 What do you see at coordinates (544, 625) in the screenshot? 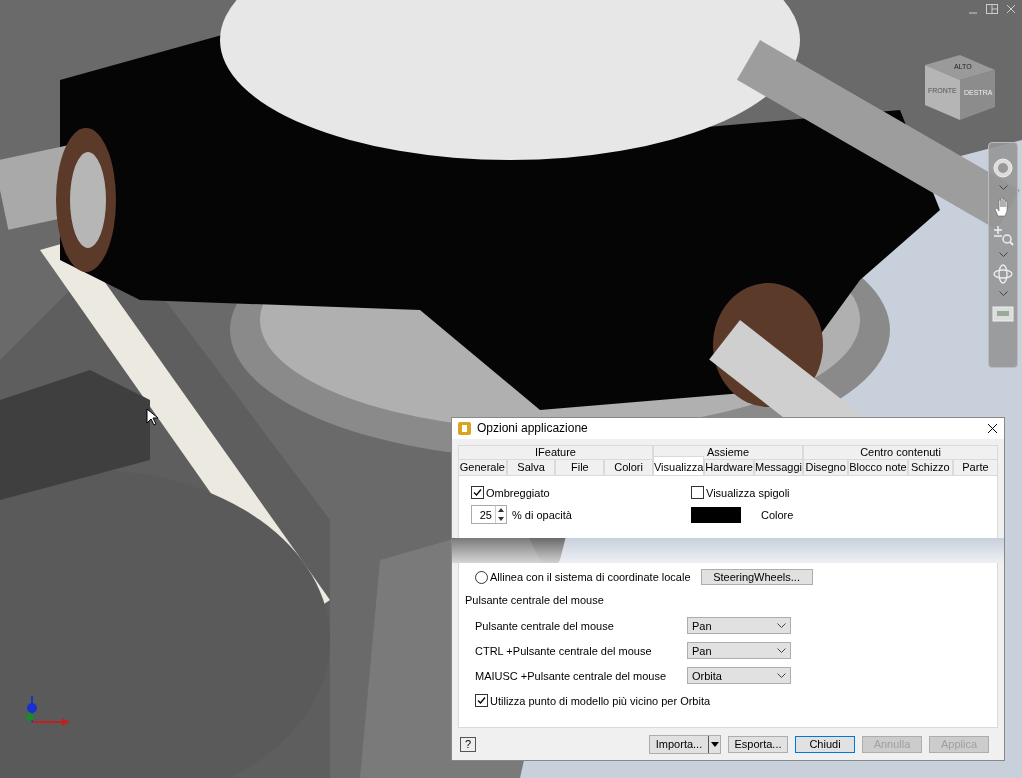
I see `field-label: Pulsante centrale del mouse` at bounding box center [544, 625].